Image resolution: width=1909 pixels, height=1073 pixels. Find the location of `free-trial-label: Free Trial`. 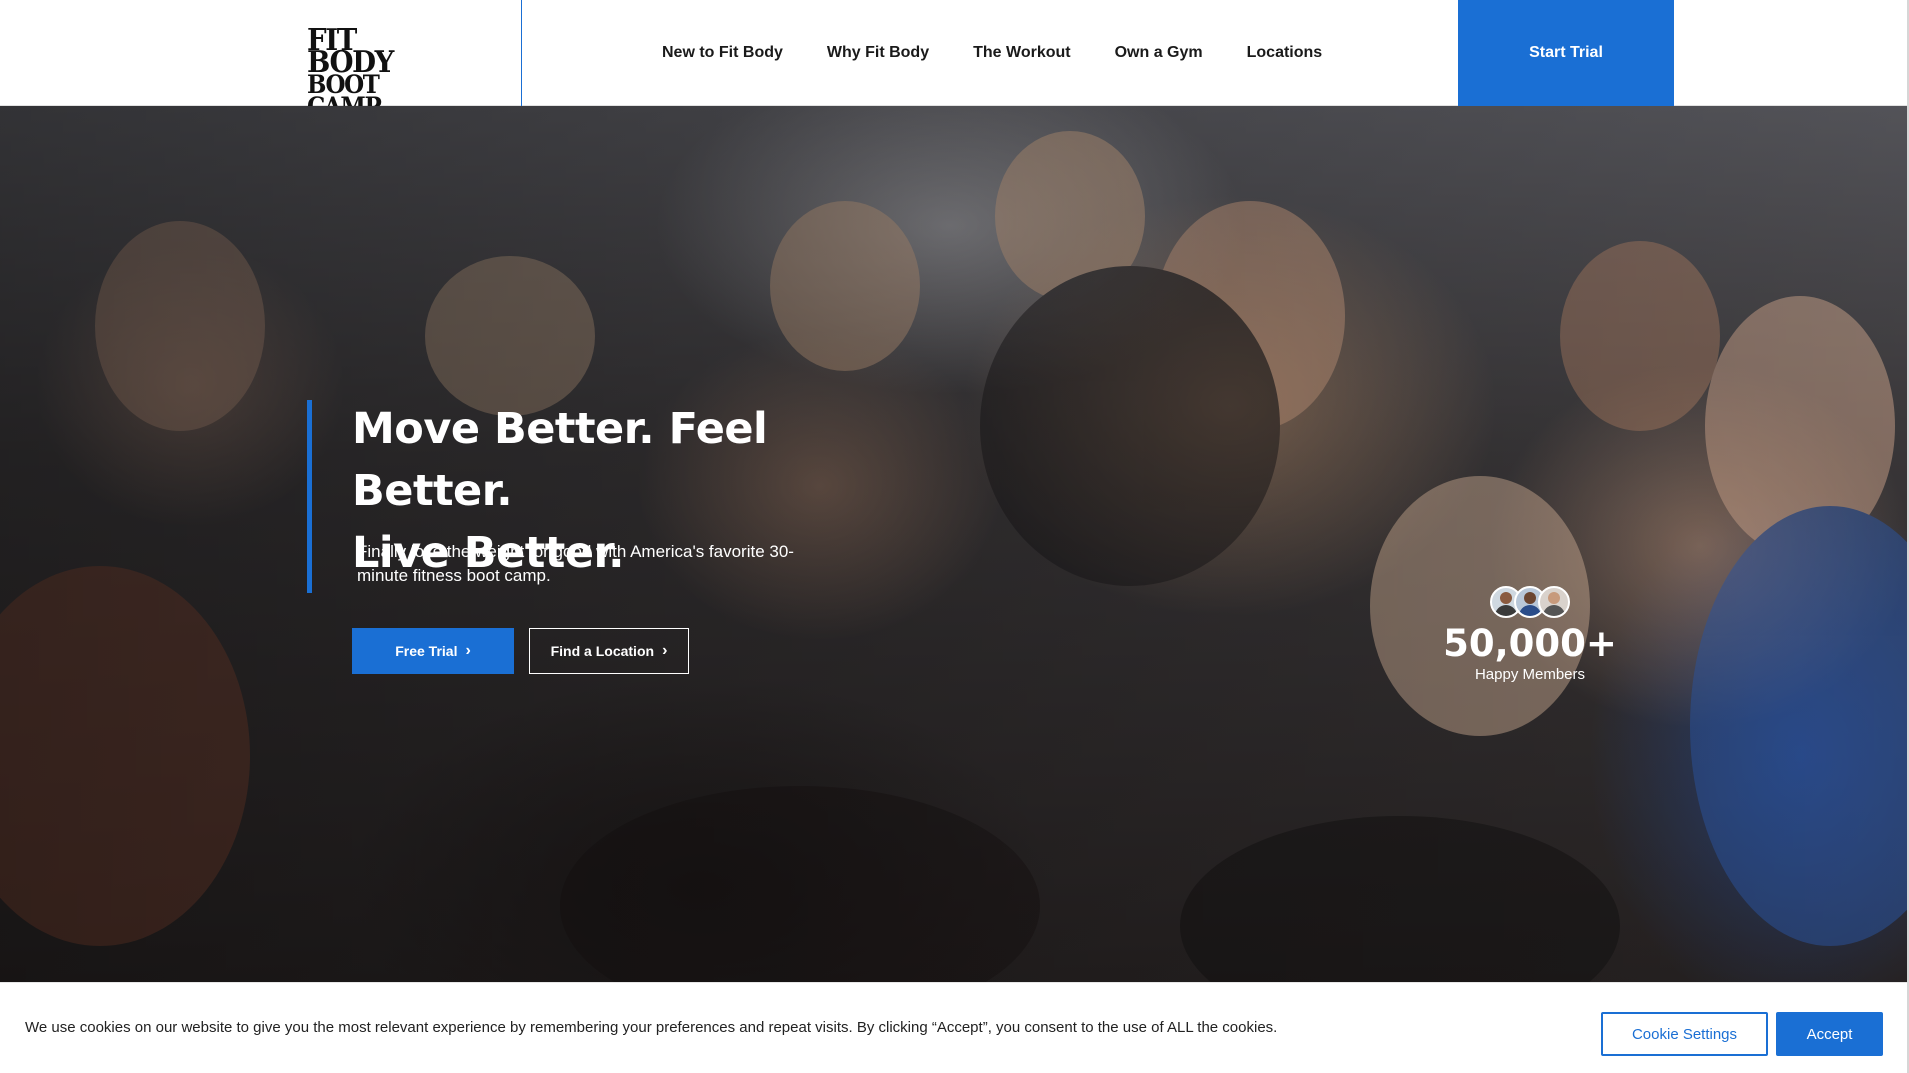

free-trial-label: Free Trial is located at coordinates (426, 651).